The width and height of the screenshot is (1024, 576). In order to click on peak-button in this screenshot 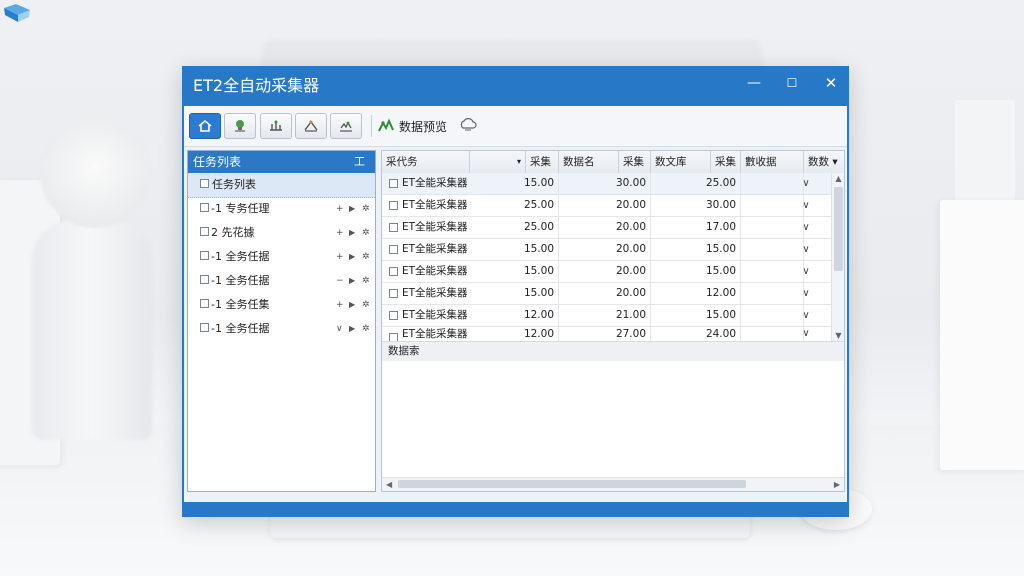, I will do `click(311, 126)`.